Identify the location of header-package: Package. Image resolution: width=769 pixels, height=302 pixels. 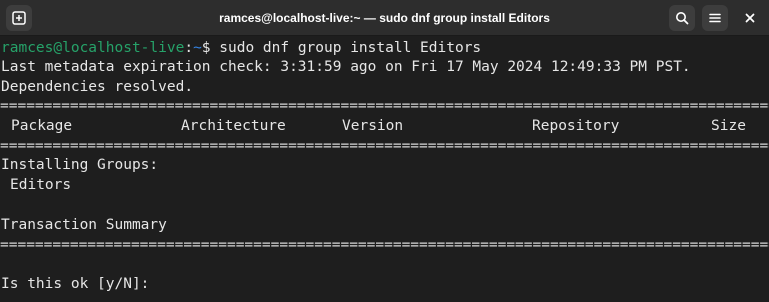
(42, 126).